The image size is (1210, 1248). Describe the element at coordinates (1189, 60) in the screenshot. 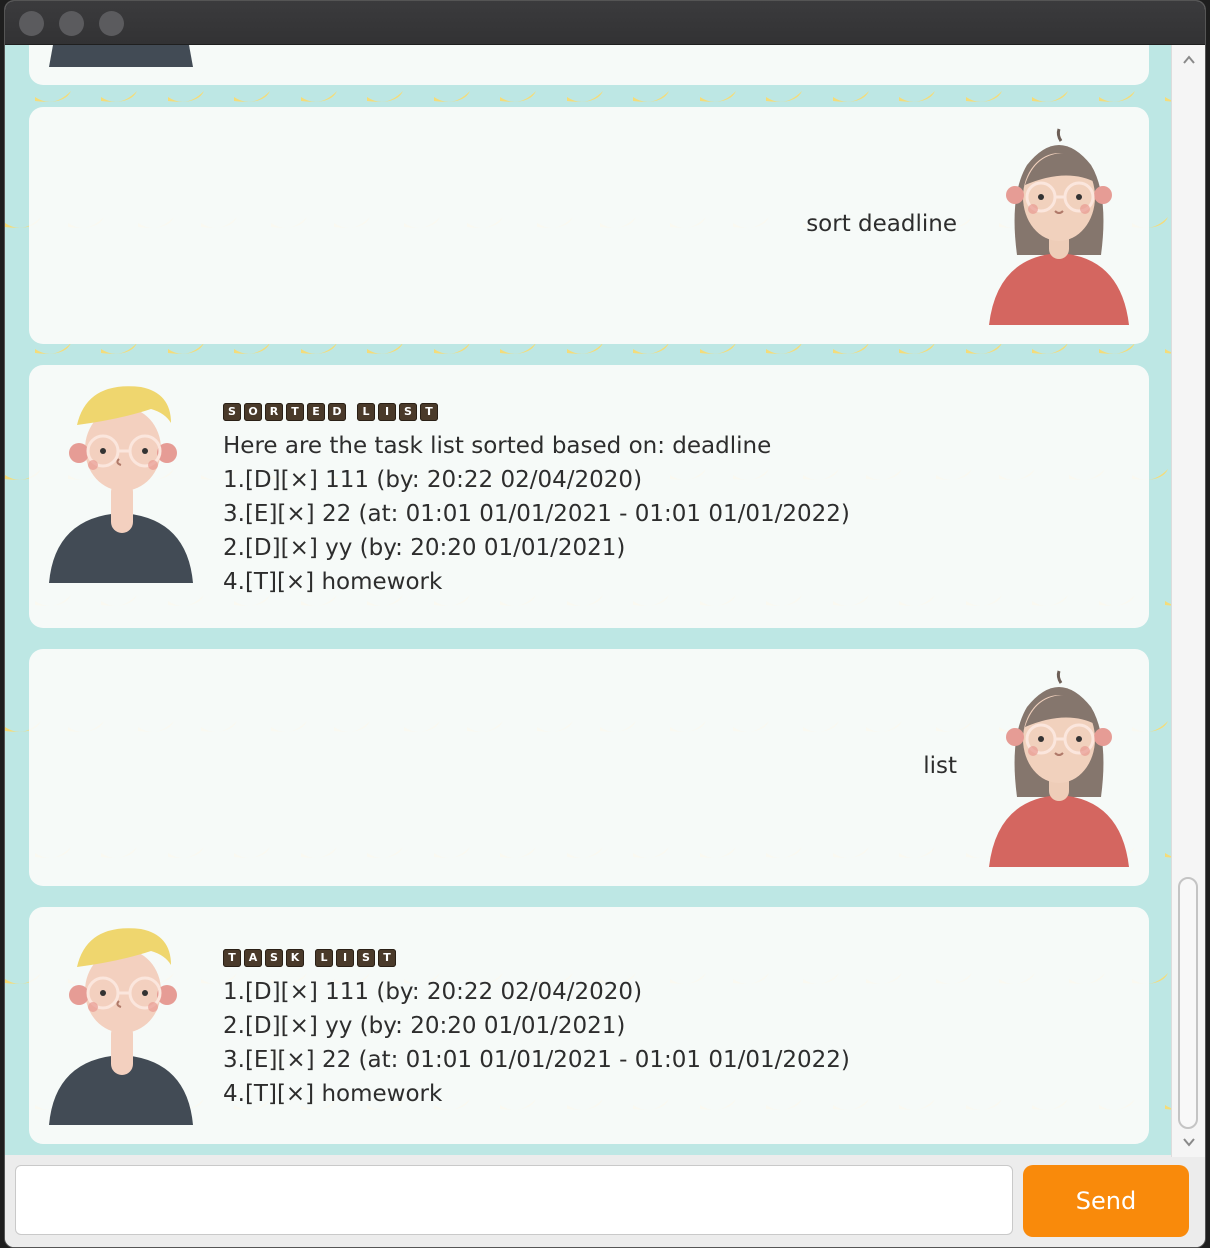

I see `scroll-up-icon` at that location.